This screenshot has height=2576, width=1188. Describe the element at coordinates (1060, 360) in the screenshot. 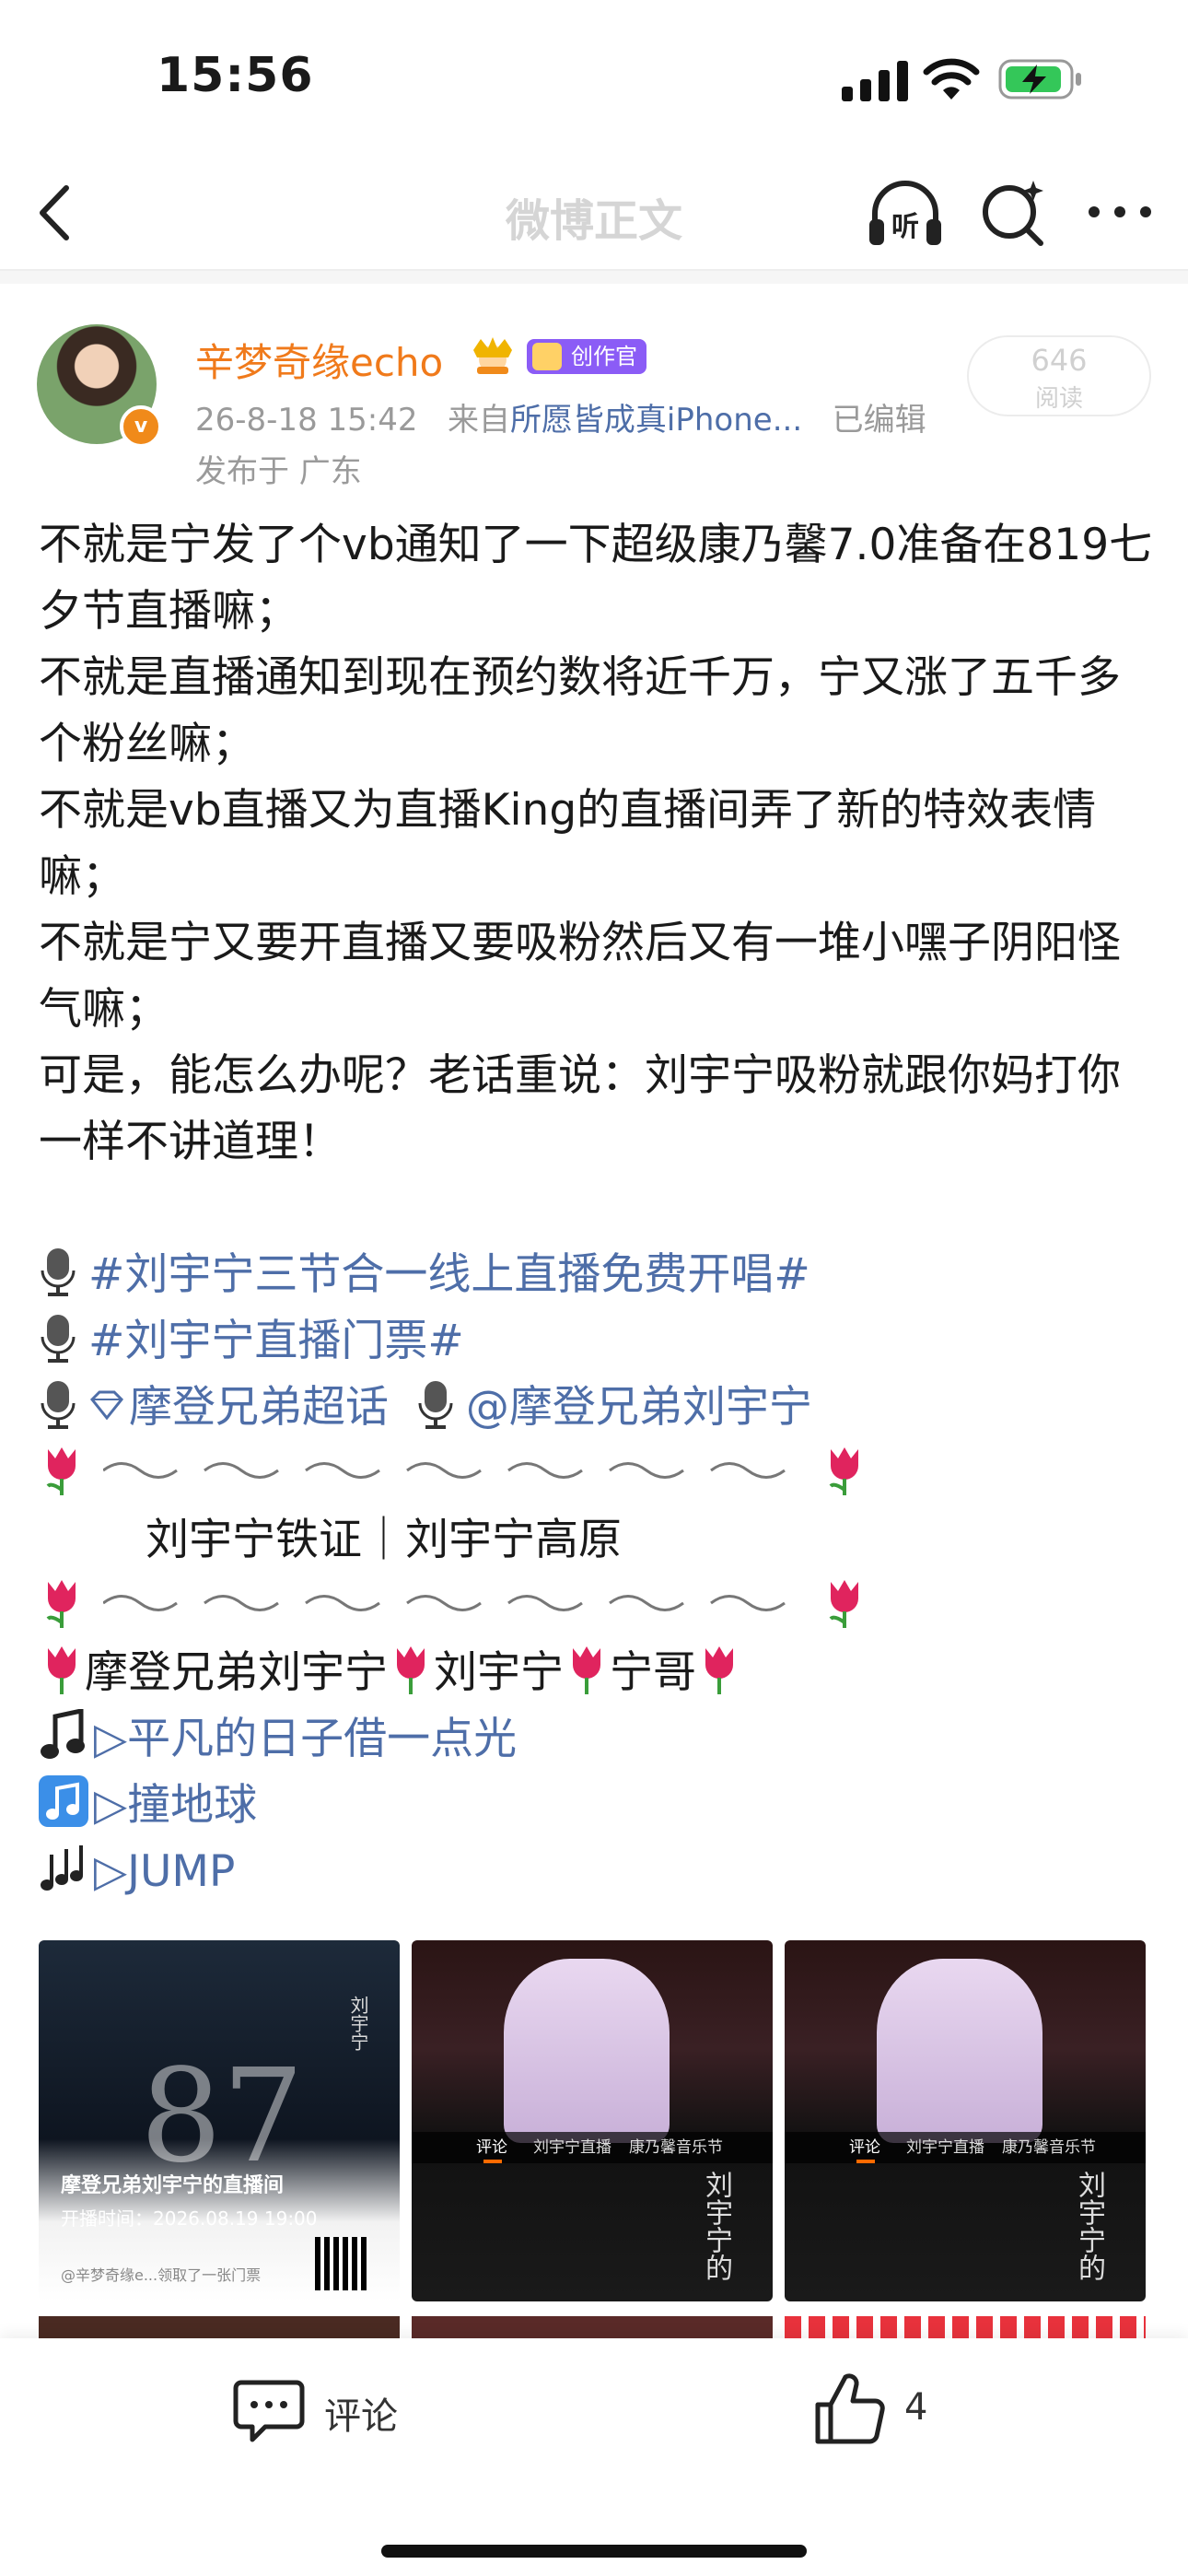

I see `read-count: 646` at that location.